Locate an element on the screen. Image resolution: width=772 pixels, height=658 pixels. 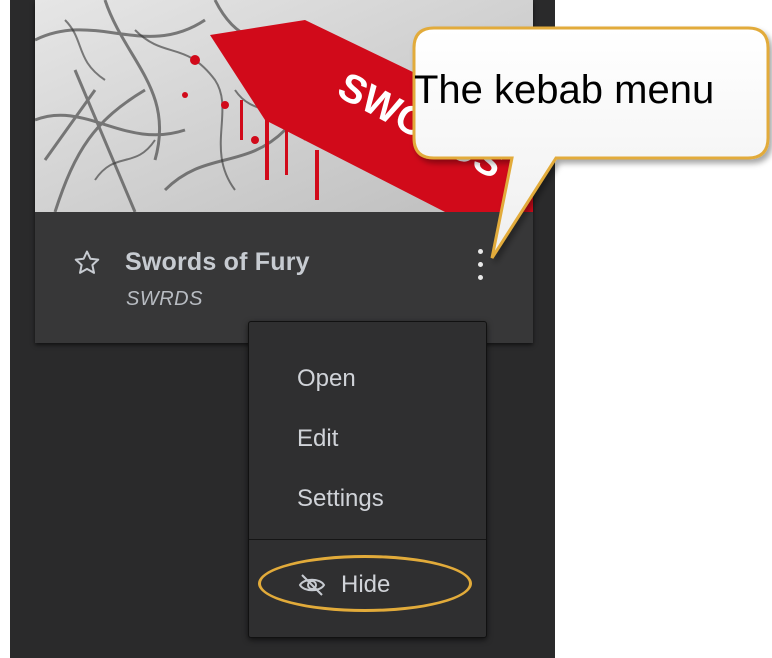
menu-divider is located at coordinates (367, 539).